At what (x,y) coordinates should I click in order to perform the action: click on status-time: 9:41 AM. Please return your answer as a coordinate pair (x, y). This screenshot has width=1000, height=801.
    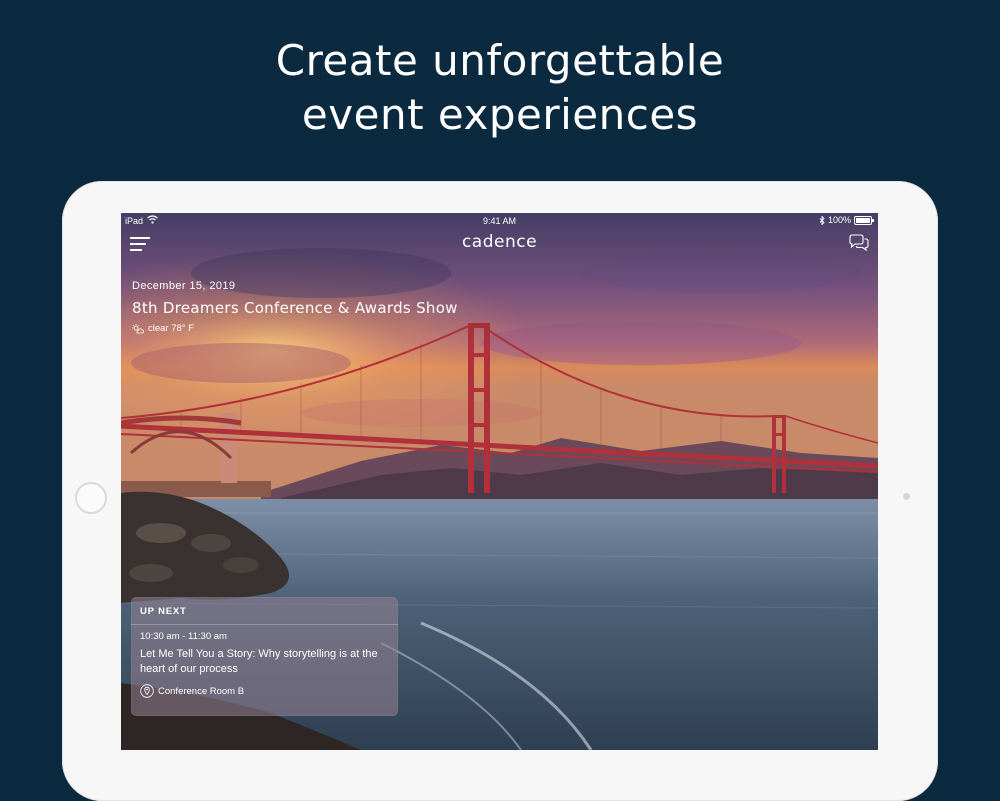
    Looking at the image, I should click on (499, 221).